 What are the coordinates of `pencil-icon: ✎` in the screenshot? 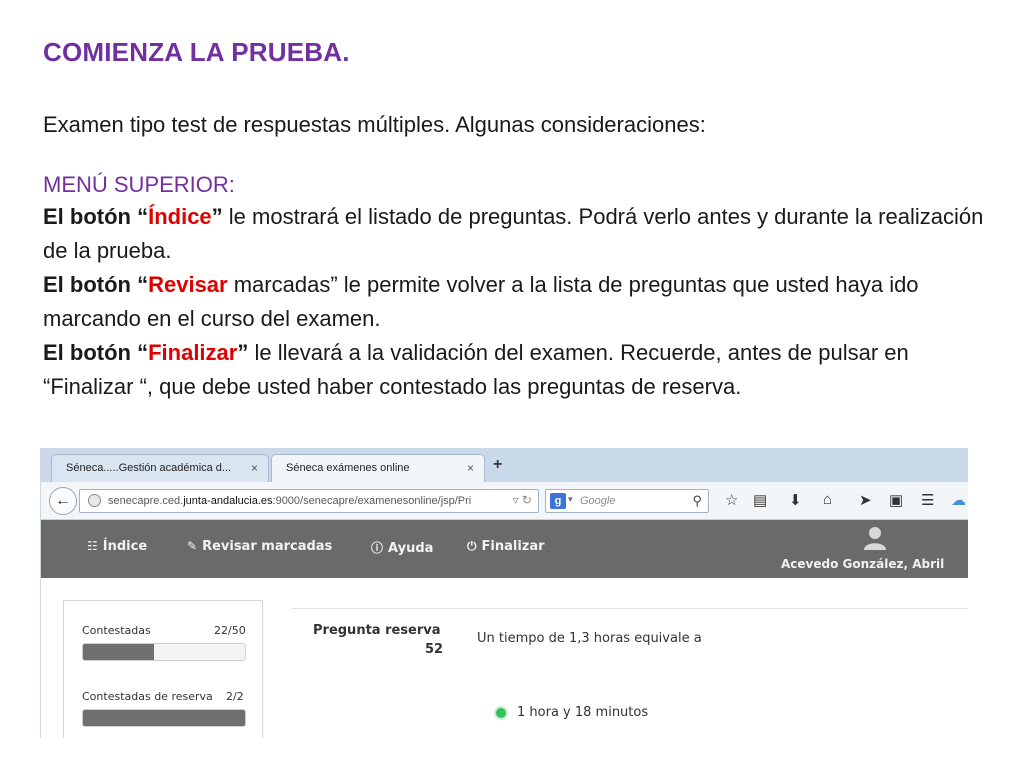 It's located at (192, 546).